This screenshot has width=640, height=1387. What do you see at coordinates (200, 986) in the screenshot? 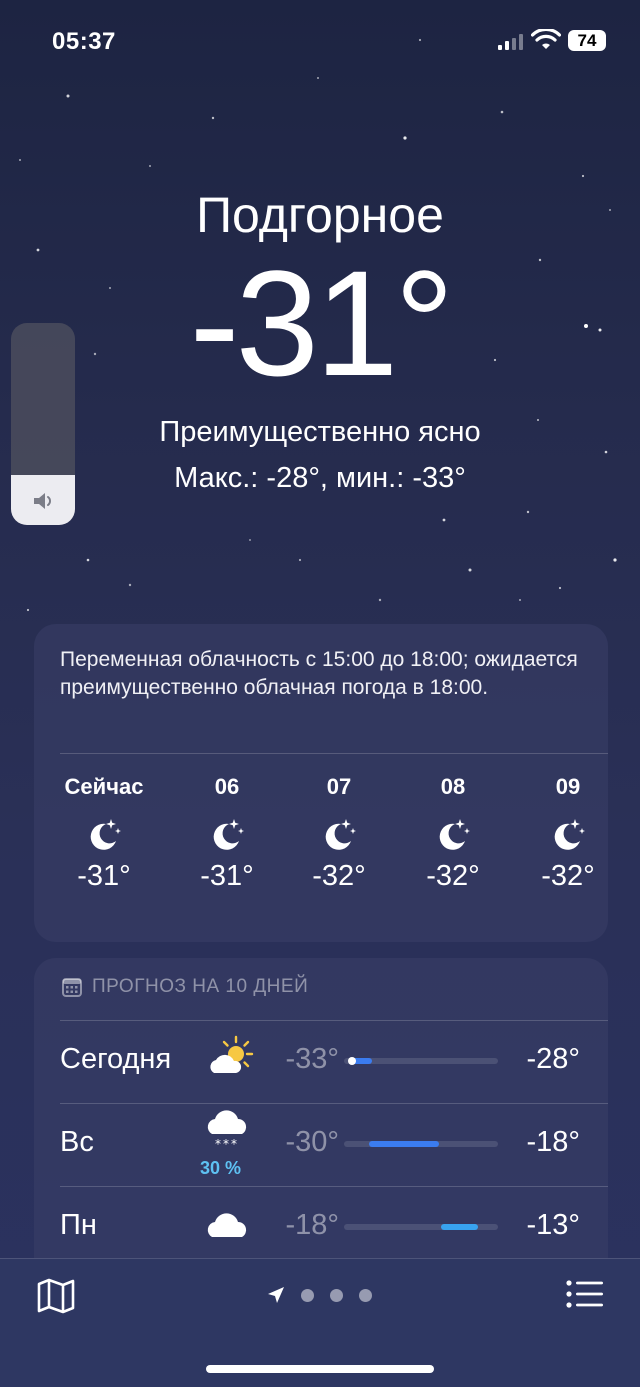
I see `forecast-header-label: ПРОГНОЗ НА 10 ДНЕЙ` at bounding box center [200, 986].